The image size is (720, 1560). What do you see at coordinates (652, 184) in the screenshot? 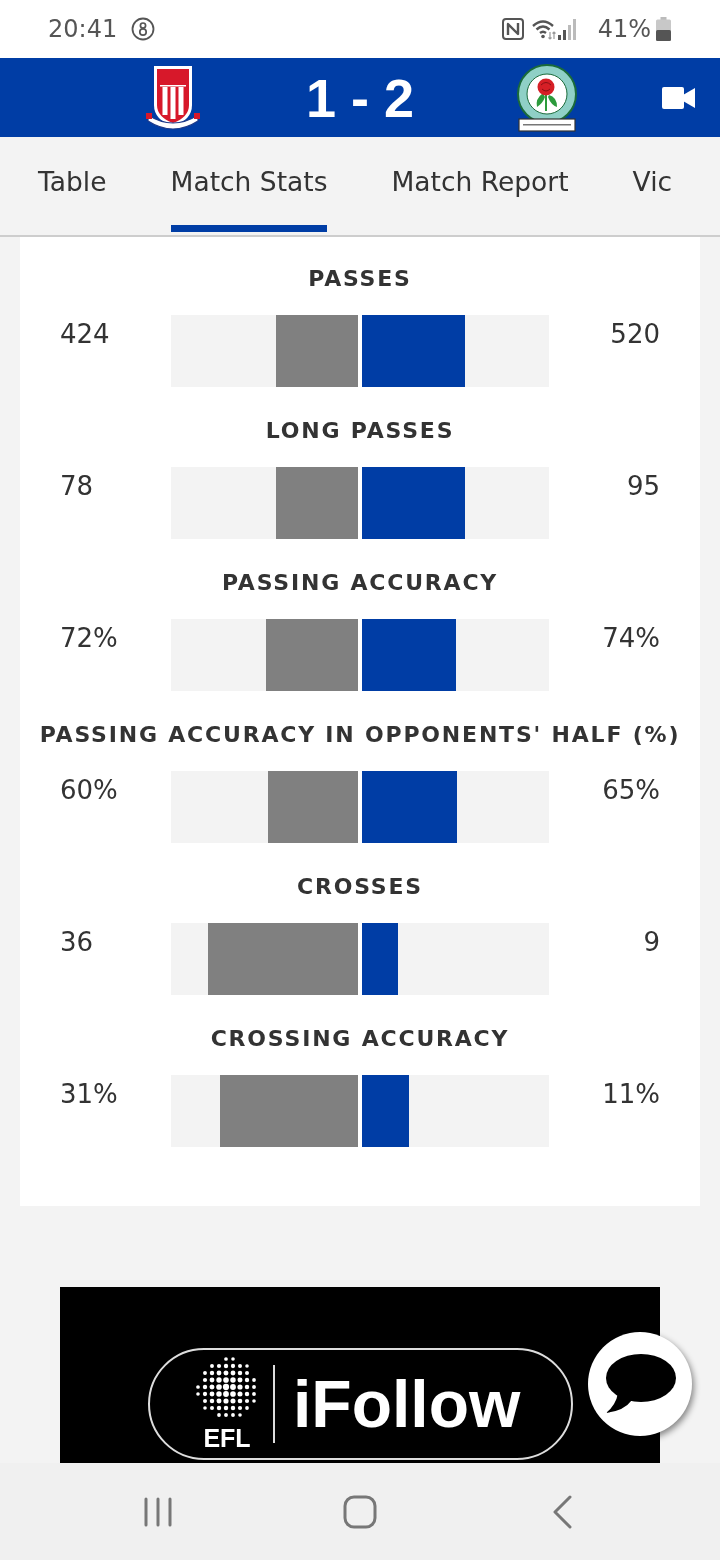
I see `tab: Vic` at bounding box center [652, 184].